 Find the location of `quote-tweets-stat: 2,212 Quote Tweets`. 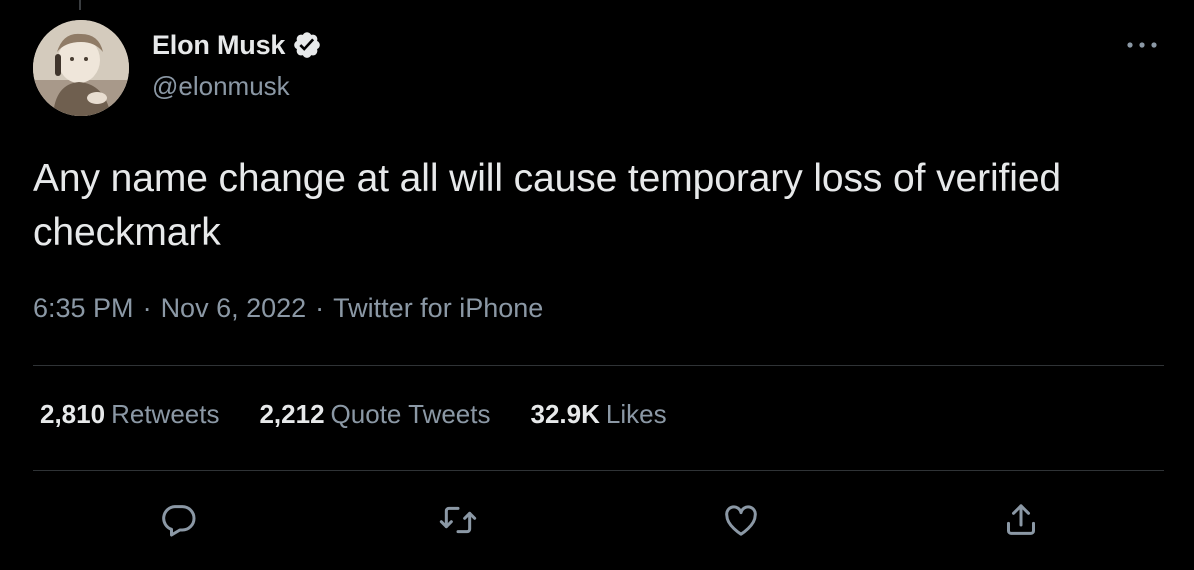

quote-tweets-stat: 2,212 Quote Tweets is located at coordinates (374, 414).